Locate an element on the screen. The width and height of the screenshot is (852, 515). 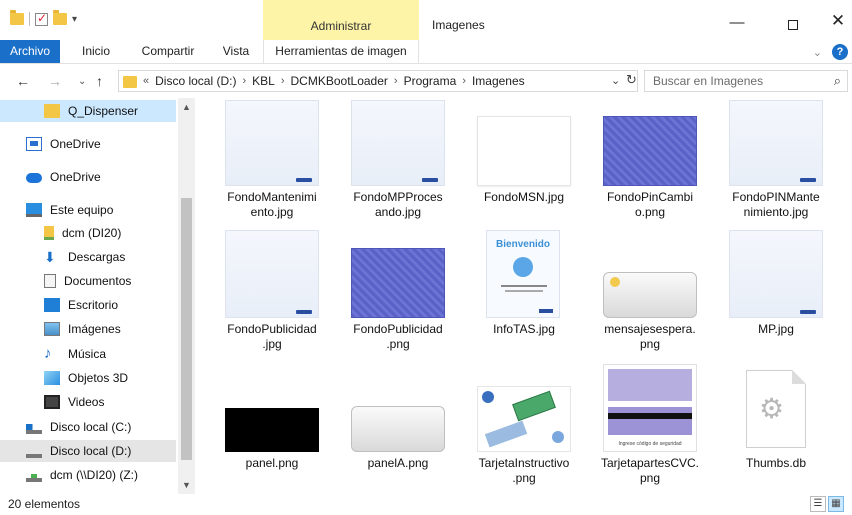
nav-item-dcm-z: dcm (\\DI20) (Z:) is located at coordinates (88, 475).